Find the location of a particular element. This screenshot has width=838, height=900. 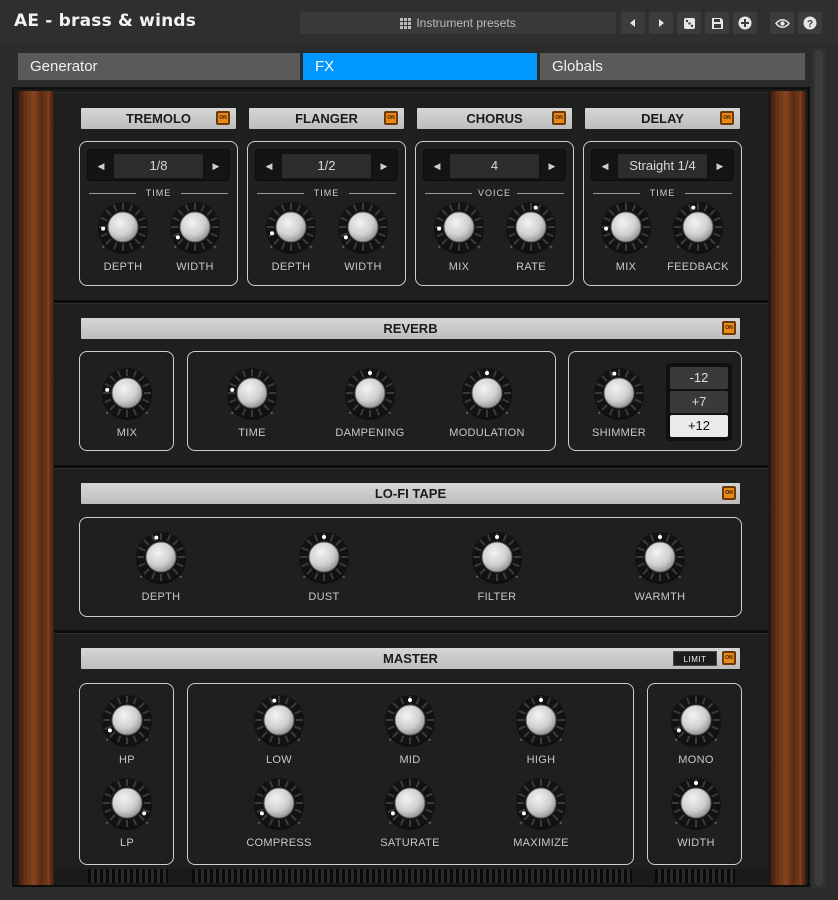

knob-label: LOW is located at coordinates (279, 760).